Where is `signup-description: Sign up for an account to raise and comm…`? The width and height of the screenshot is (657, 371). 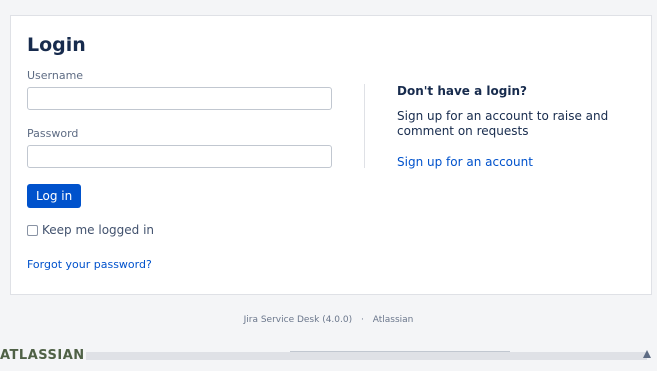
signup-description: Sign up for an account to raise and comm… is located at coordinates (503, 123).